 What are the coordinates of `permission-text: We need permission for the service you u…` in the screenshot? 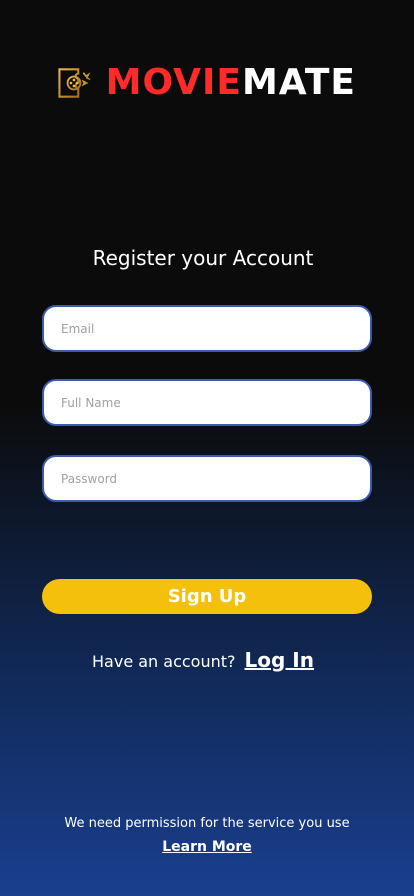 It's located at (207, 823).